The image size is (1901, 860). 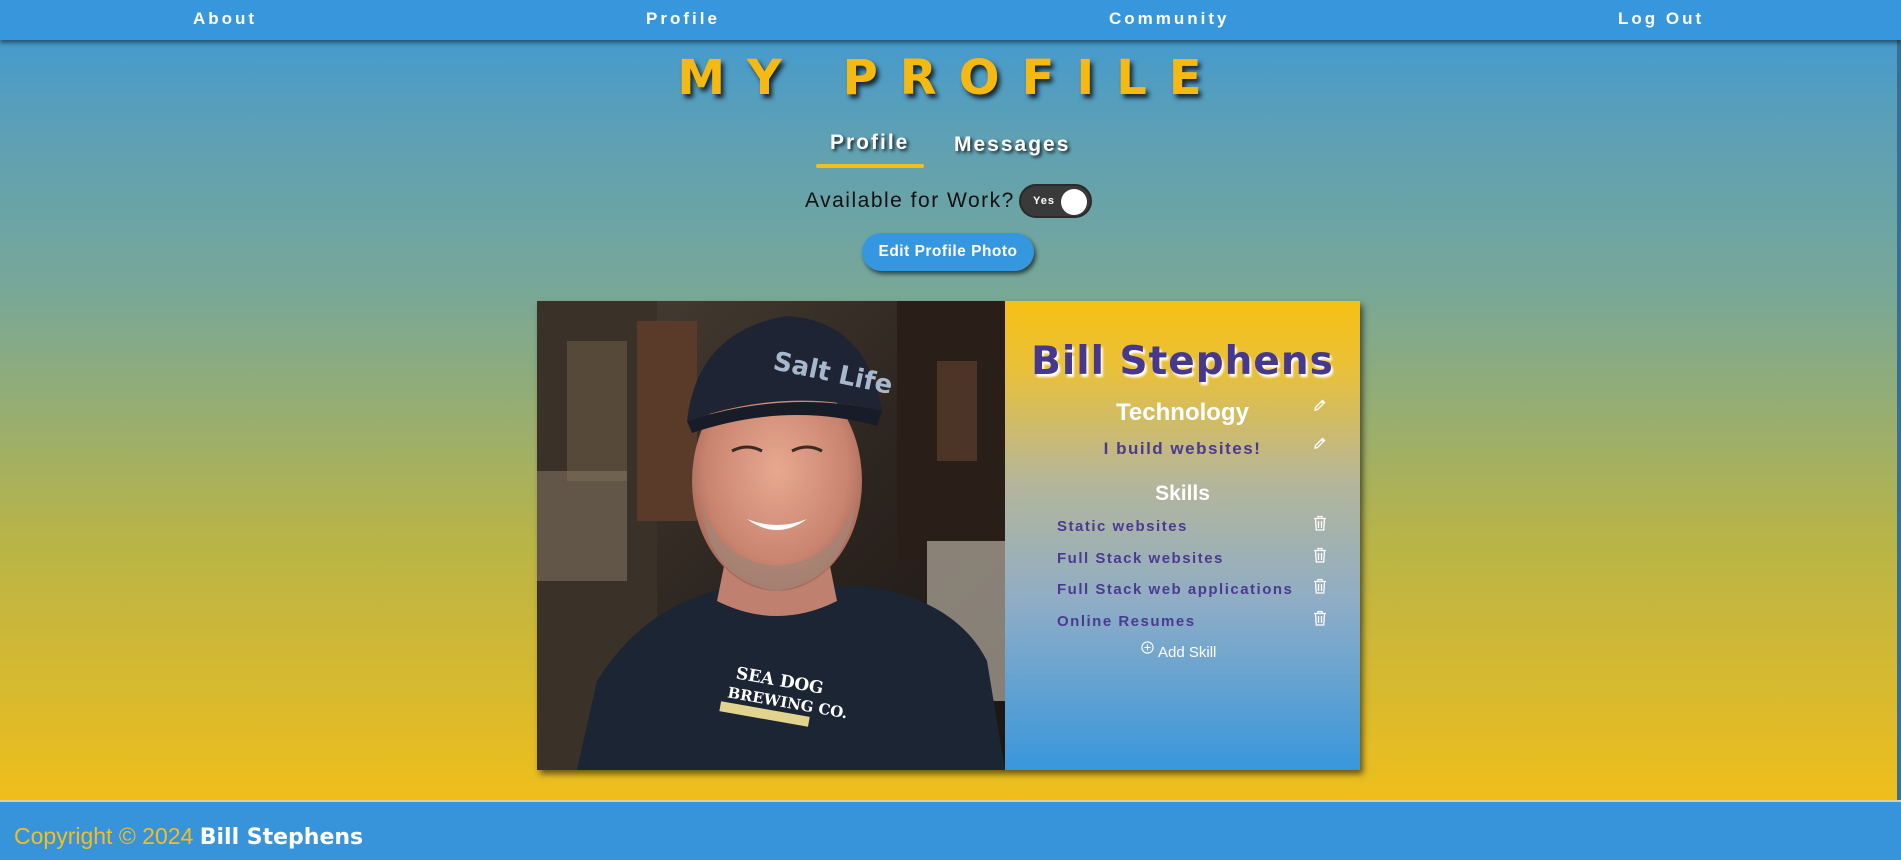 What do you see at coordinates (1055, 201) in the screenshot?
I see `available-toggle: Yes` at bounding box center [1055, 201].